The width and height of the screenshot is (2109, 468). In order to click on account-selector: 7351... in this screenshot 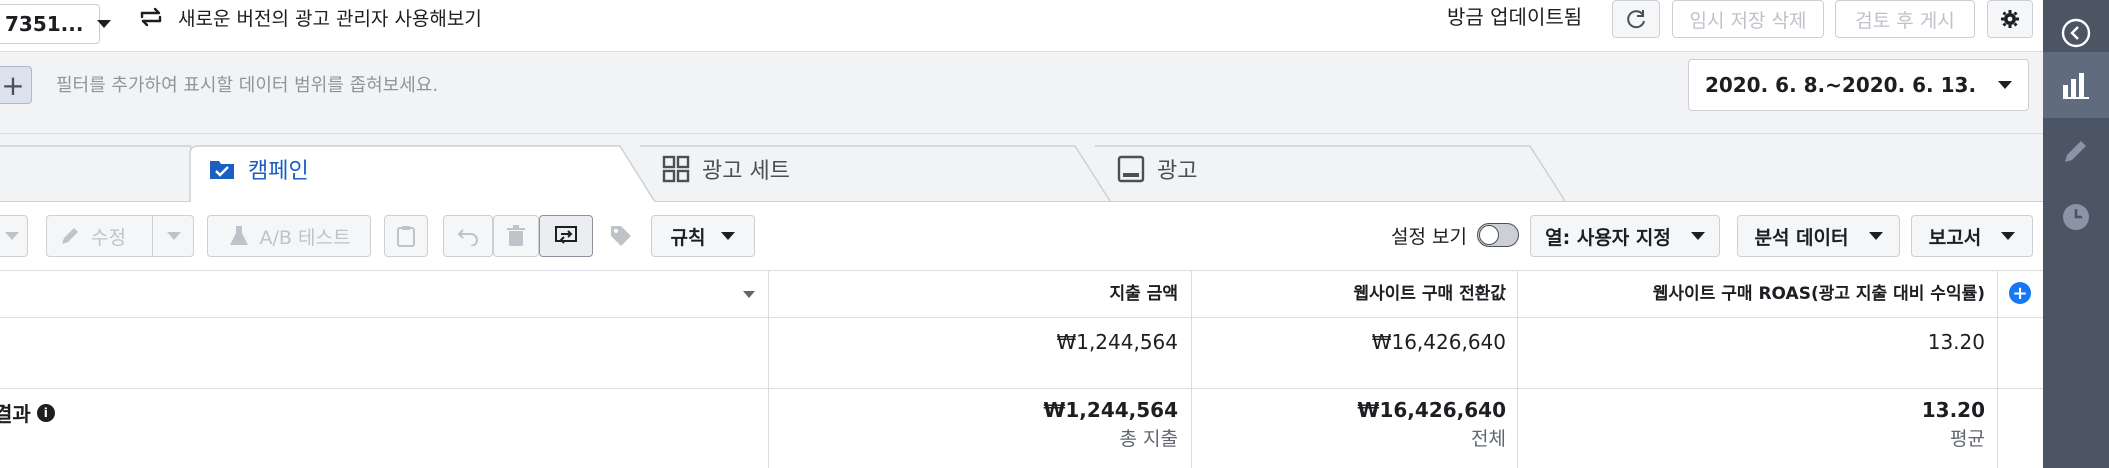, I will do `click(56, 24)`.